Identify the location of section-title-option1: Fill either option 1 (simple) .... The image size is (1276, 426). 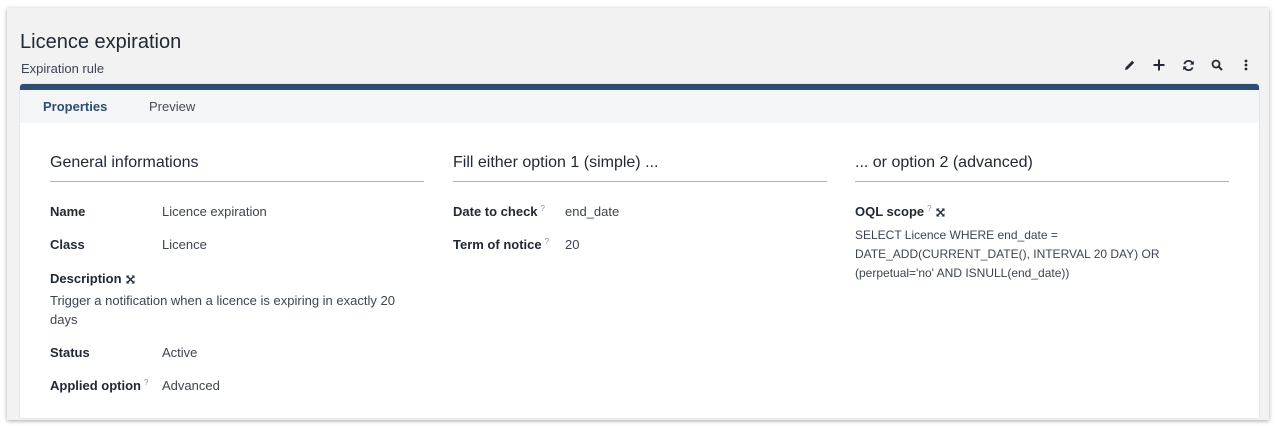
(640, 168).